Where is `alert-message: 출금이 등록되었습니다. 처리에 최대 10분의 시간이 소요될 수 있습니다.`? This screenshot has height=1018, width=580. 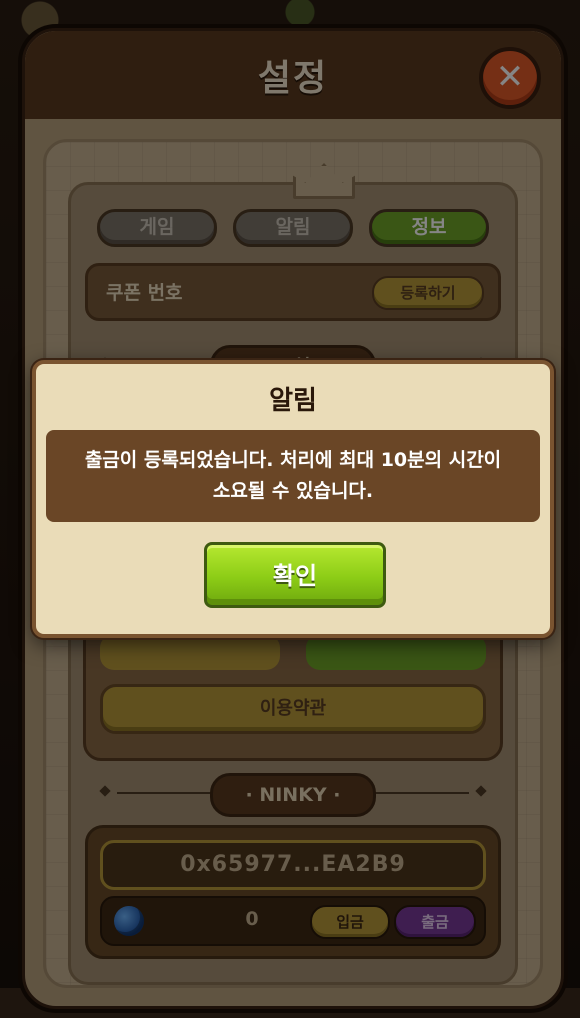 alert-message: 출금이 등록되었습니다. 처리에 최대 10분의 시간이 소요될 수 있습니다. is located at coordinates (293, 476).